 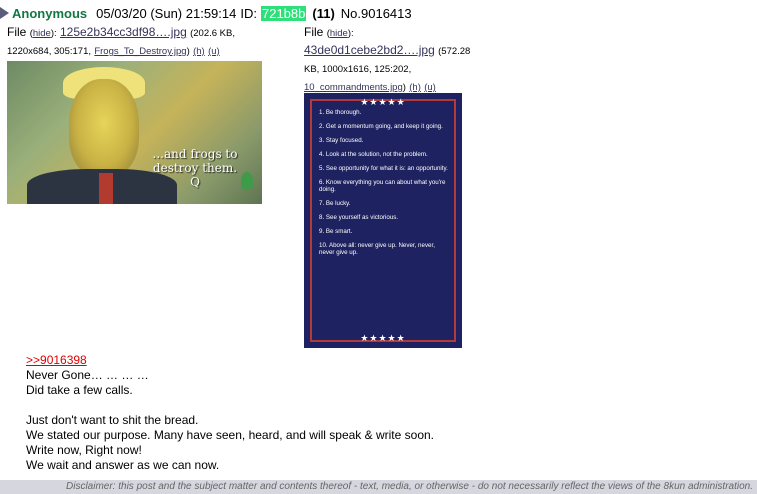 I want to click on file-name-link: 43de0d1cebe2bd2….jpg, so click(x=369, y=50).